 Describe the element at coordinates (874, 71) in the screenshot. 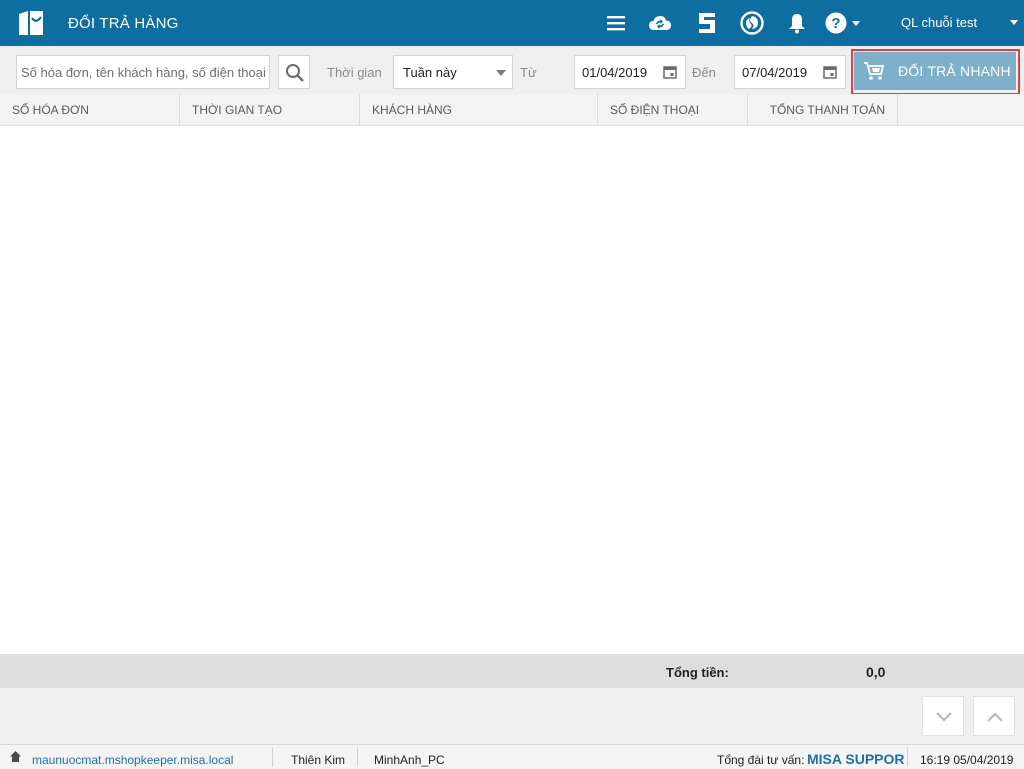

I see `cart-icon` at that location.